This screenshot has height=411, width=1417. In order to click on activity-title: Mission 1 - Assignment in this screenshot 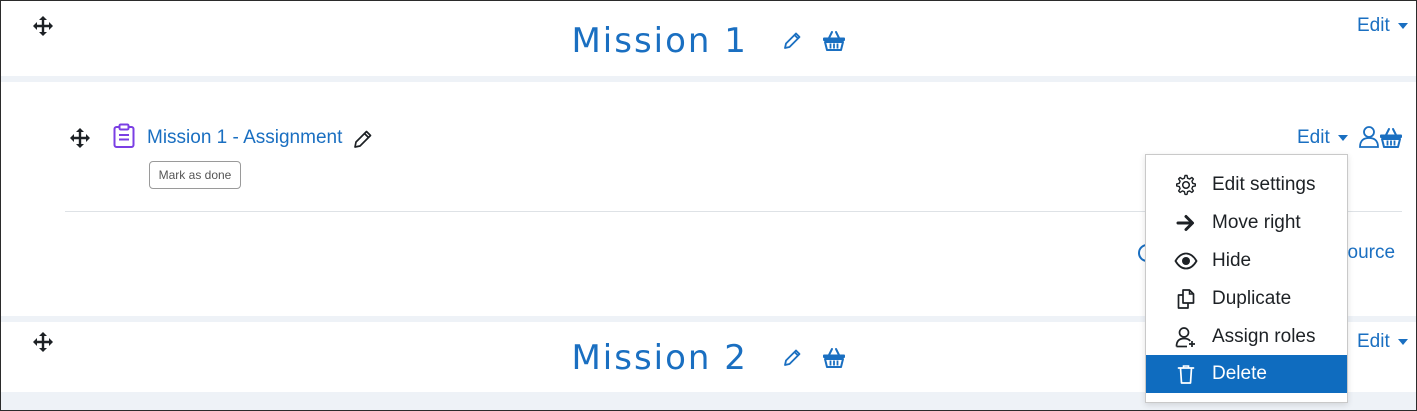, I will do `click(245, 137)`.